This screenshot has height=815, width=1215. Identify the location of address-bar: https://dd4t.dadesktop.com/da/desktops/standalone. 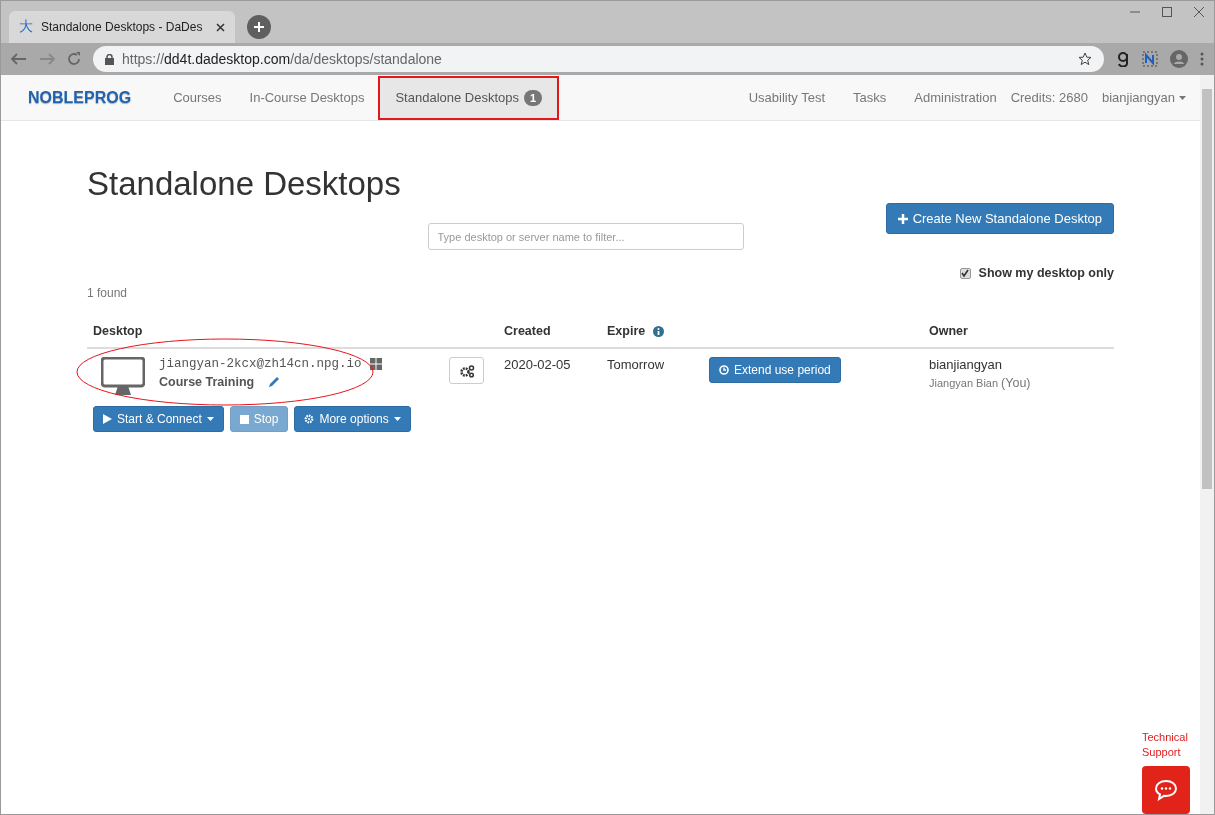
(598, 59).